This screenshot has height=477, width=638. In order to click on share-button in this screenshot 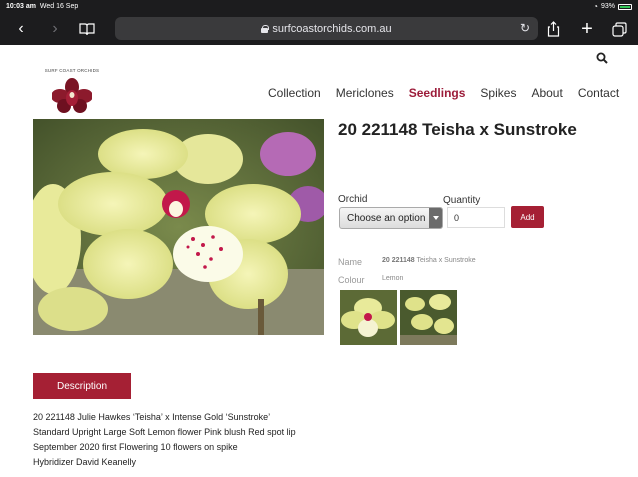, I will do `click(553, 29)`.